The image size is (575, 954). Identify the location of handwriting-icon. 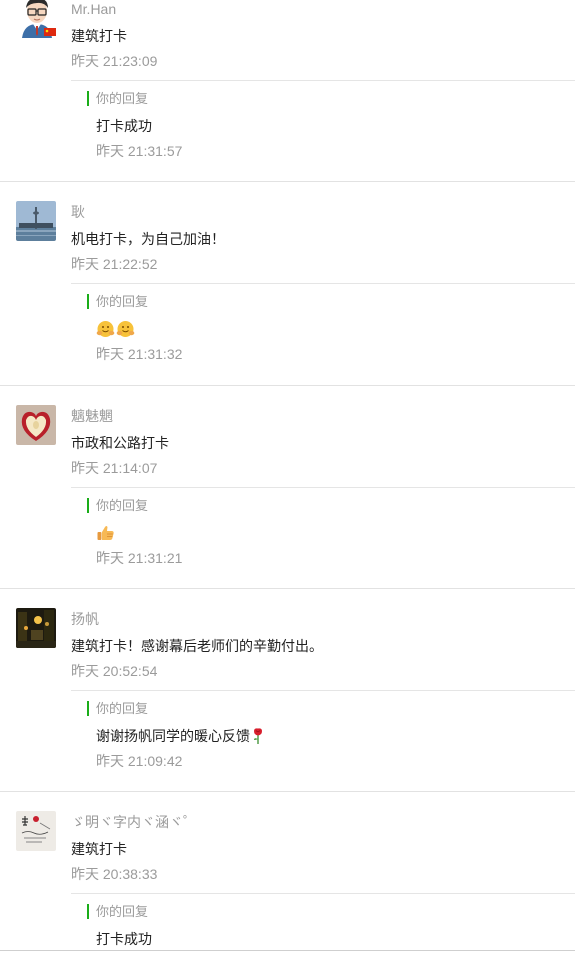
(36, 831).